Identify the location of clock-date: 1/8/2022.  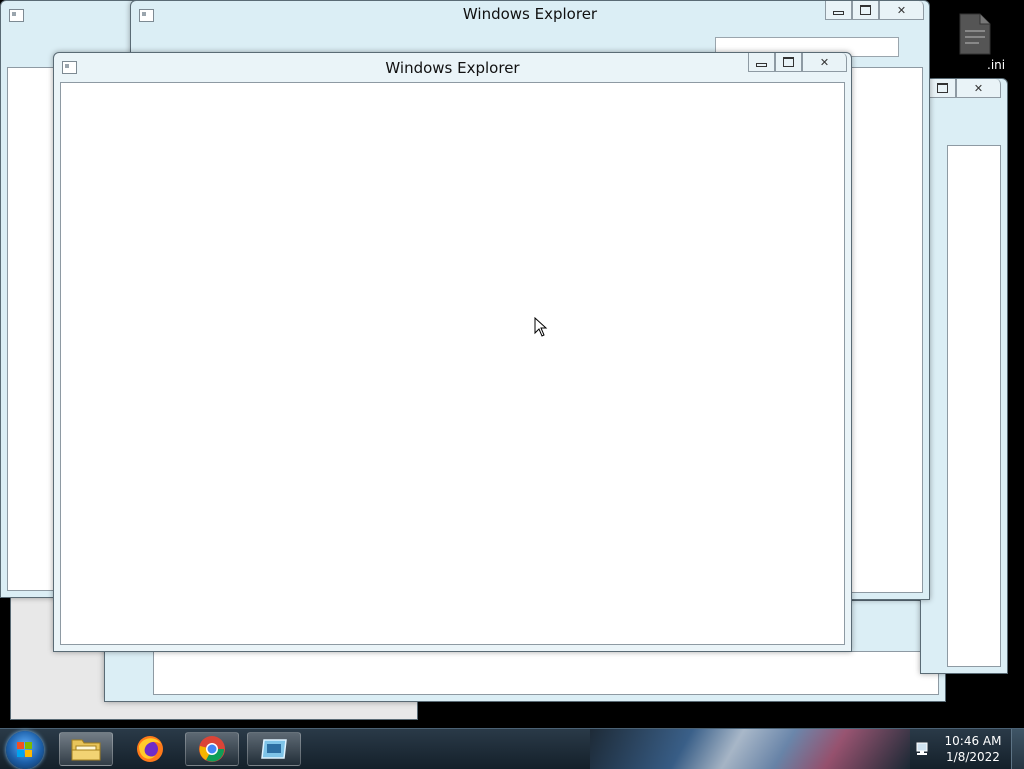
(973, 757).